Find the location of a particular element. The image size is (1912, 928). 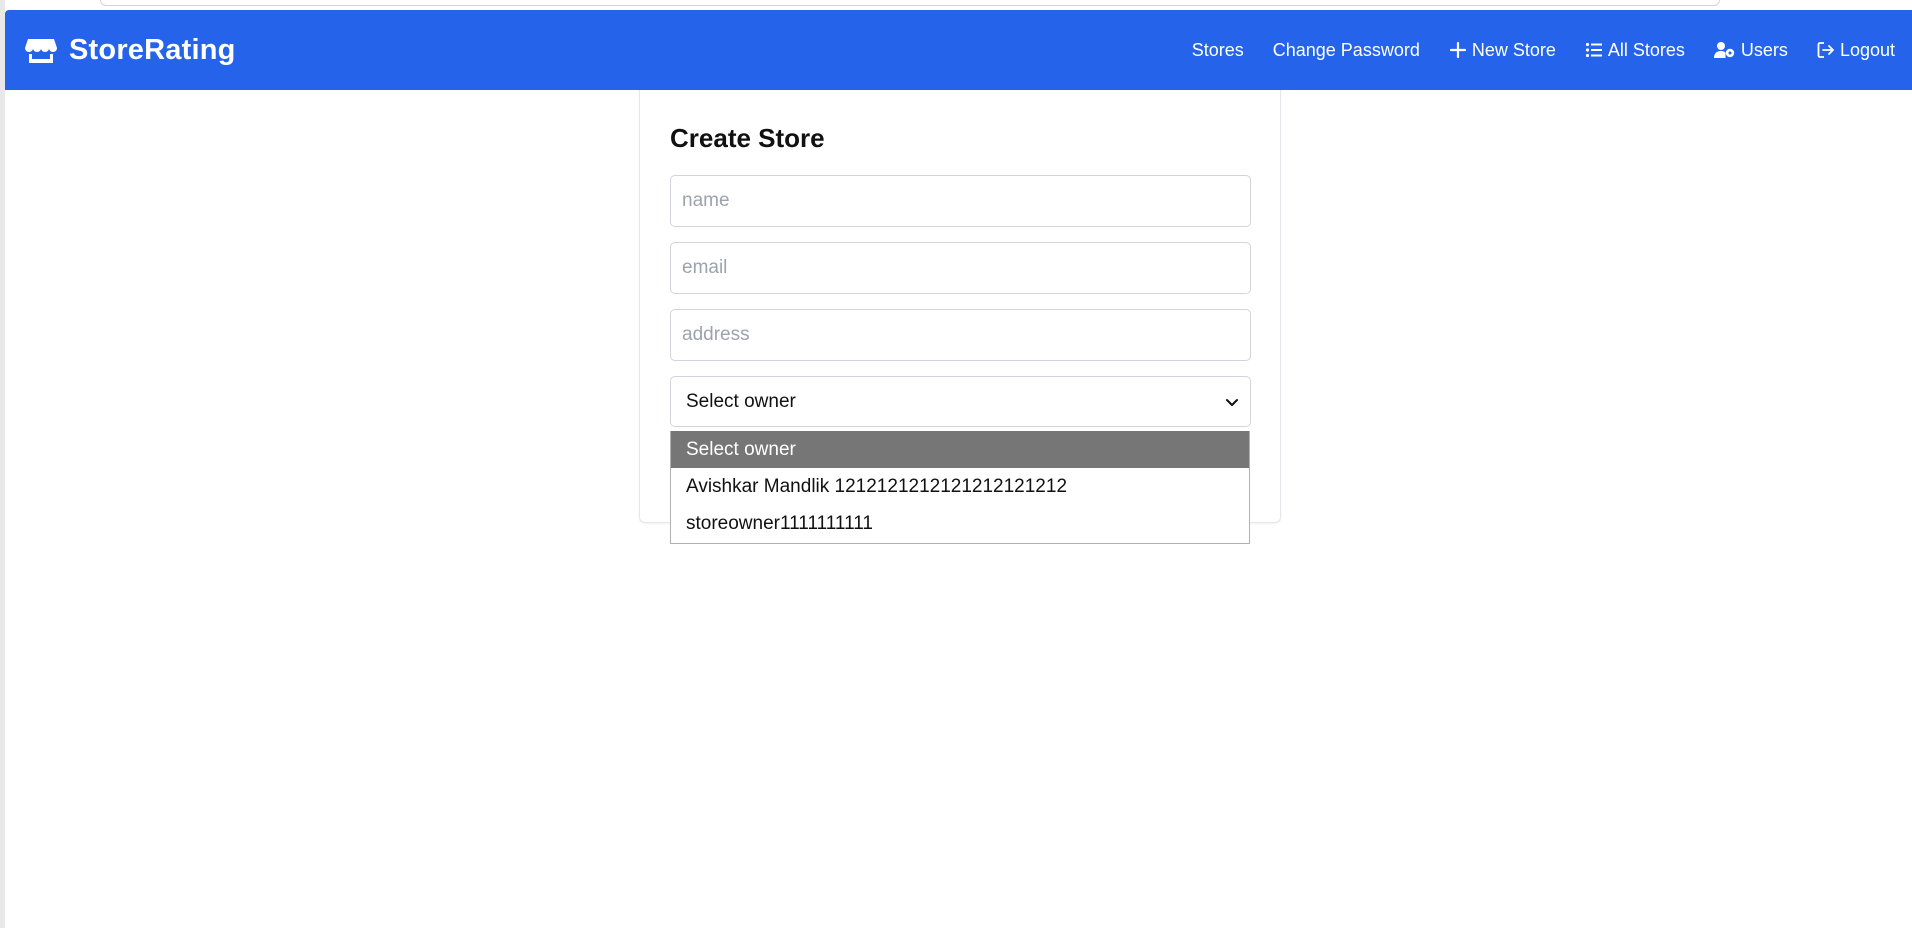

plus-icon is located at coordinates (1457, 50).